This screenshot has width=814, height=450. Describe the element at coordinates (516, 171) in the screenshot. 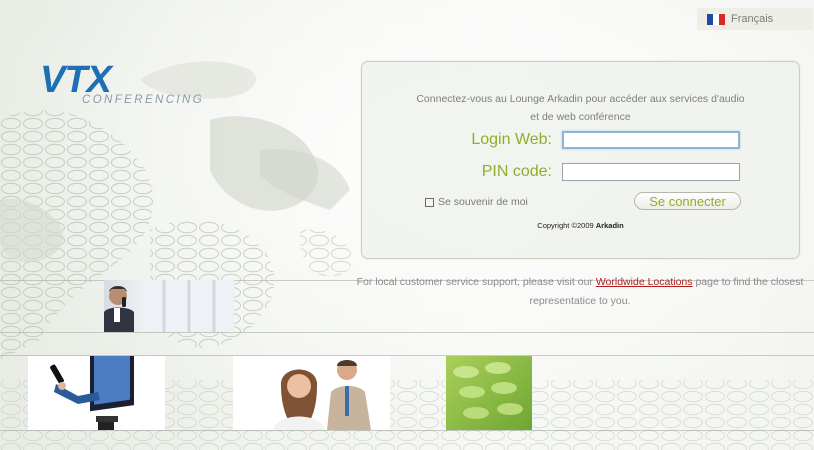

I see `pin-code-label: PIN code:` at that location.